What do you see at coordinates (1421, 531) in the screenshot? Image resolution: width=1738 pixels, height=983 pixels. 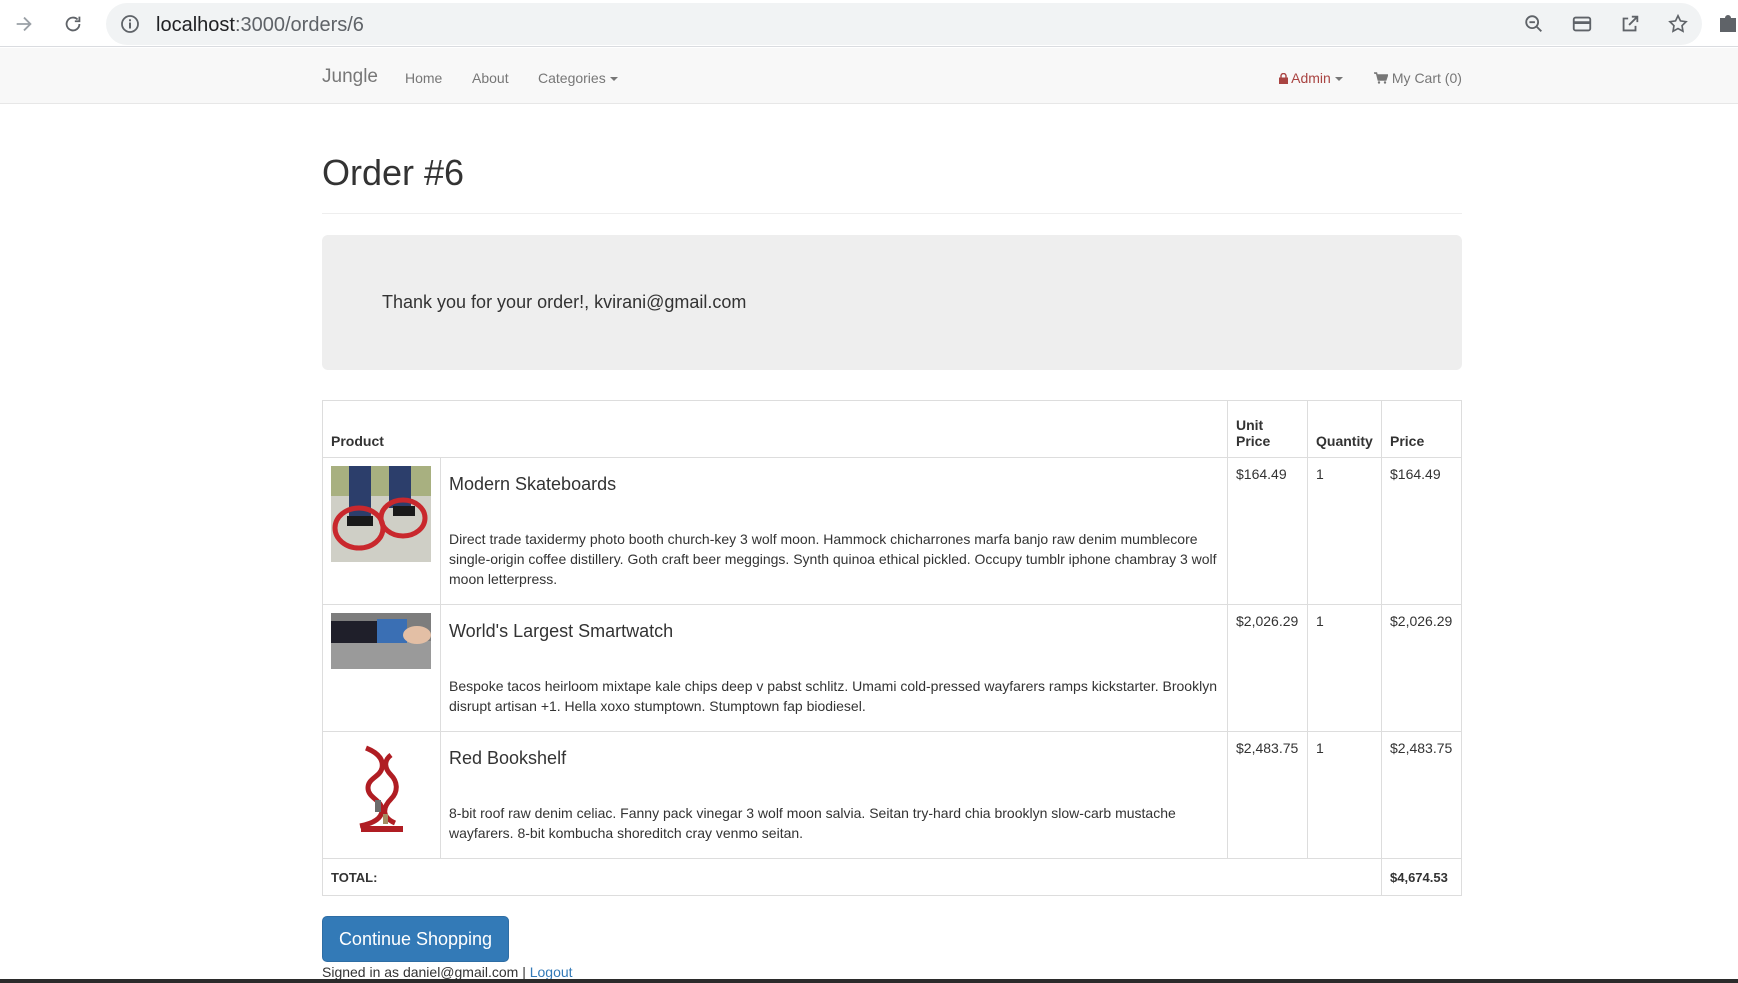 I see `price-cell: $164.49` at bounding box center [1421, 531].